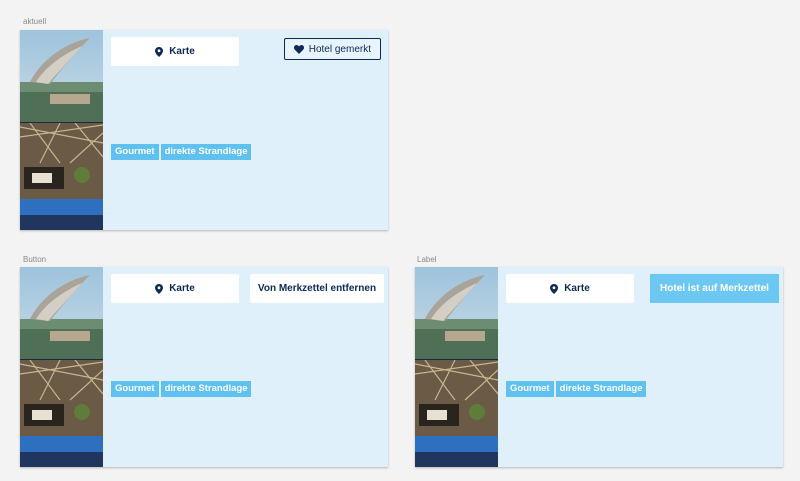 The height and width of the screenshot is (481, 800). I want to click on variant-caption: Button, so click(35, 259).